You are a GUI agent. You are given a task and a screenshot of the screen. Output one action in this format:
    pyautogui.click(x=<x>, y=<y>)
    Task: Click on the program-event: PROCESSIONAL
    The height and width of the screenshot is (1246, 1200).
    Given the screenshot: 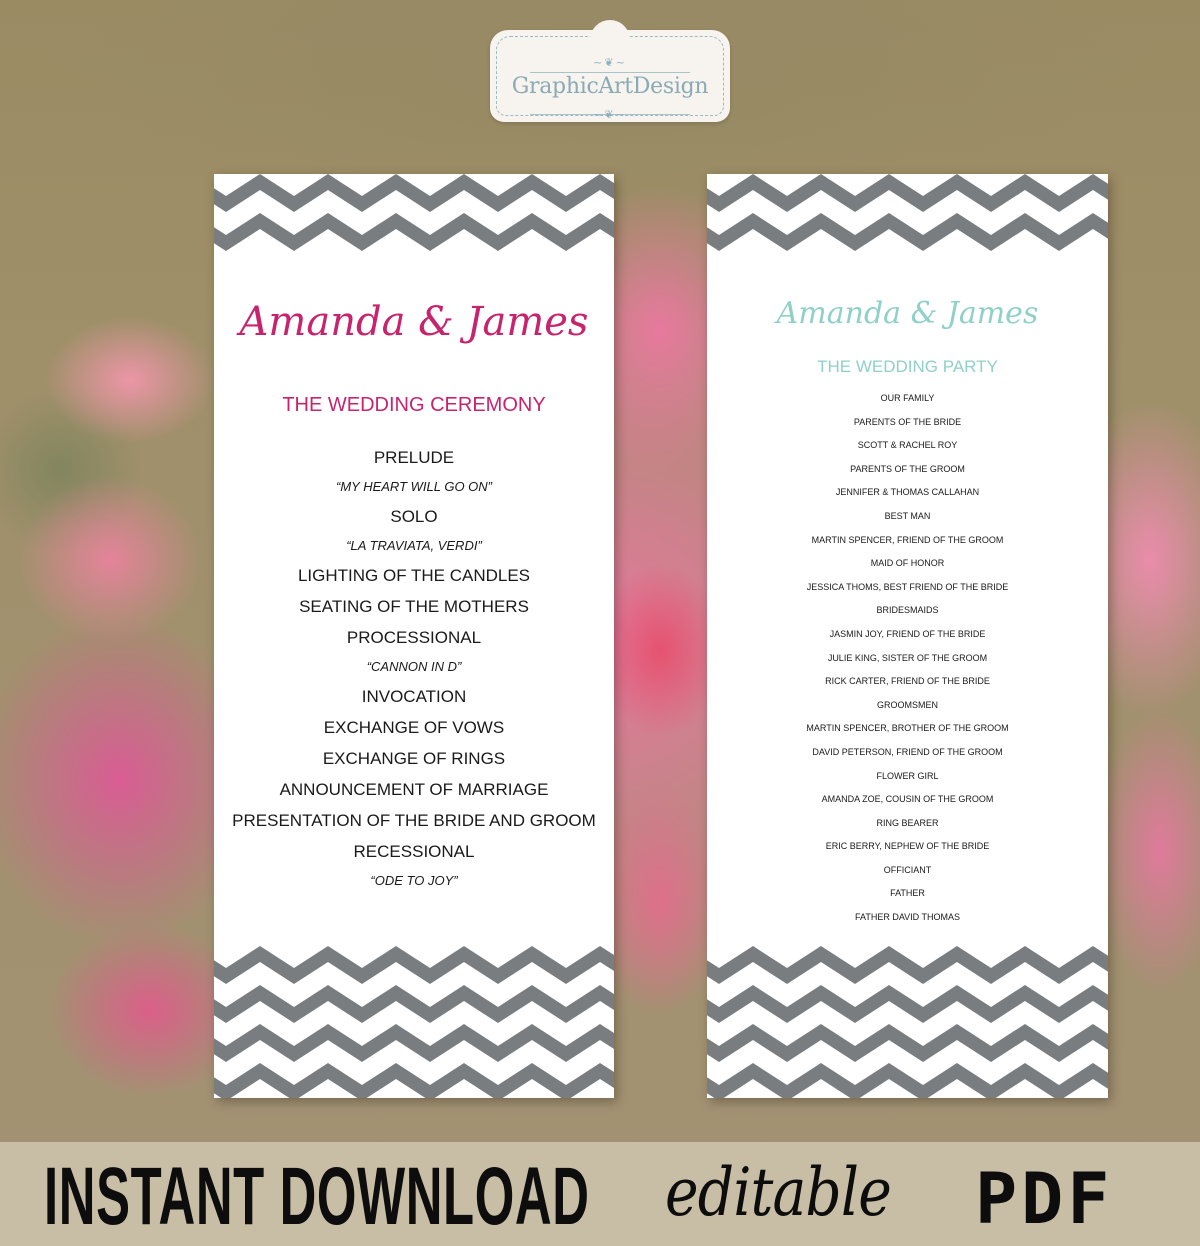 What is the action you would take?
    pyautogui.click(x=414, y=637)
    